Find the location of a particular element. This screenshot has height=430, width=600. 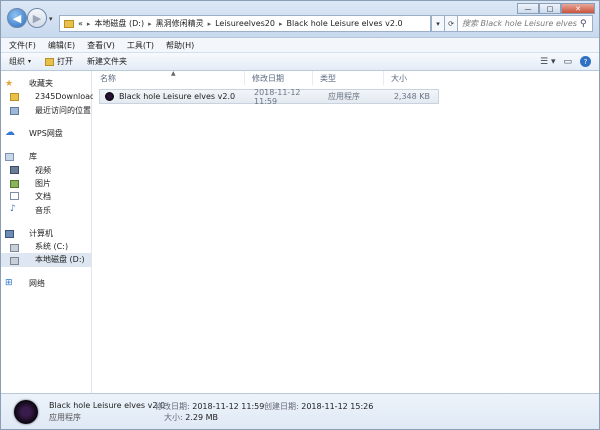

network-icon: ⊞ is located at coordinates (9, 282).